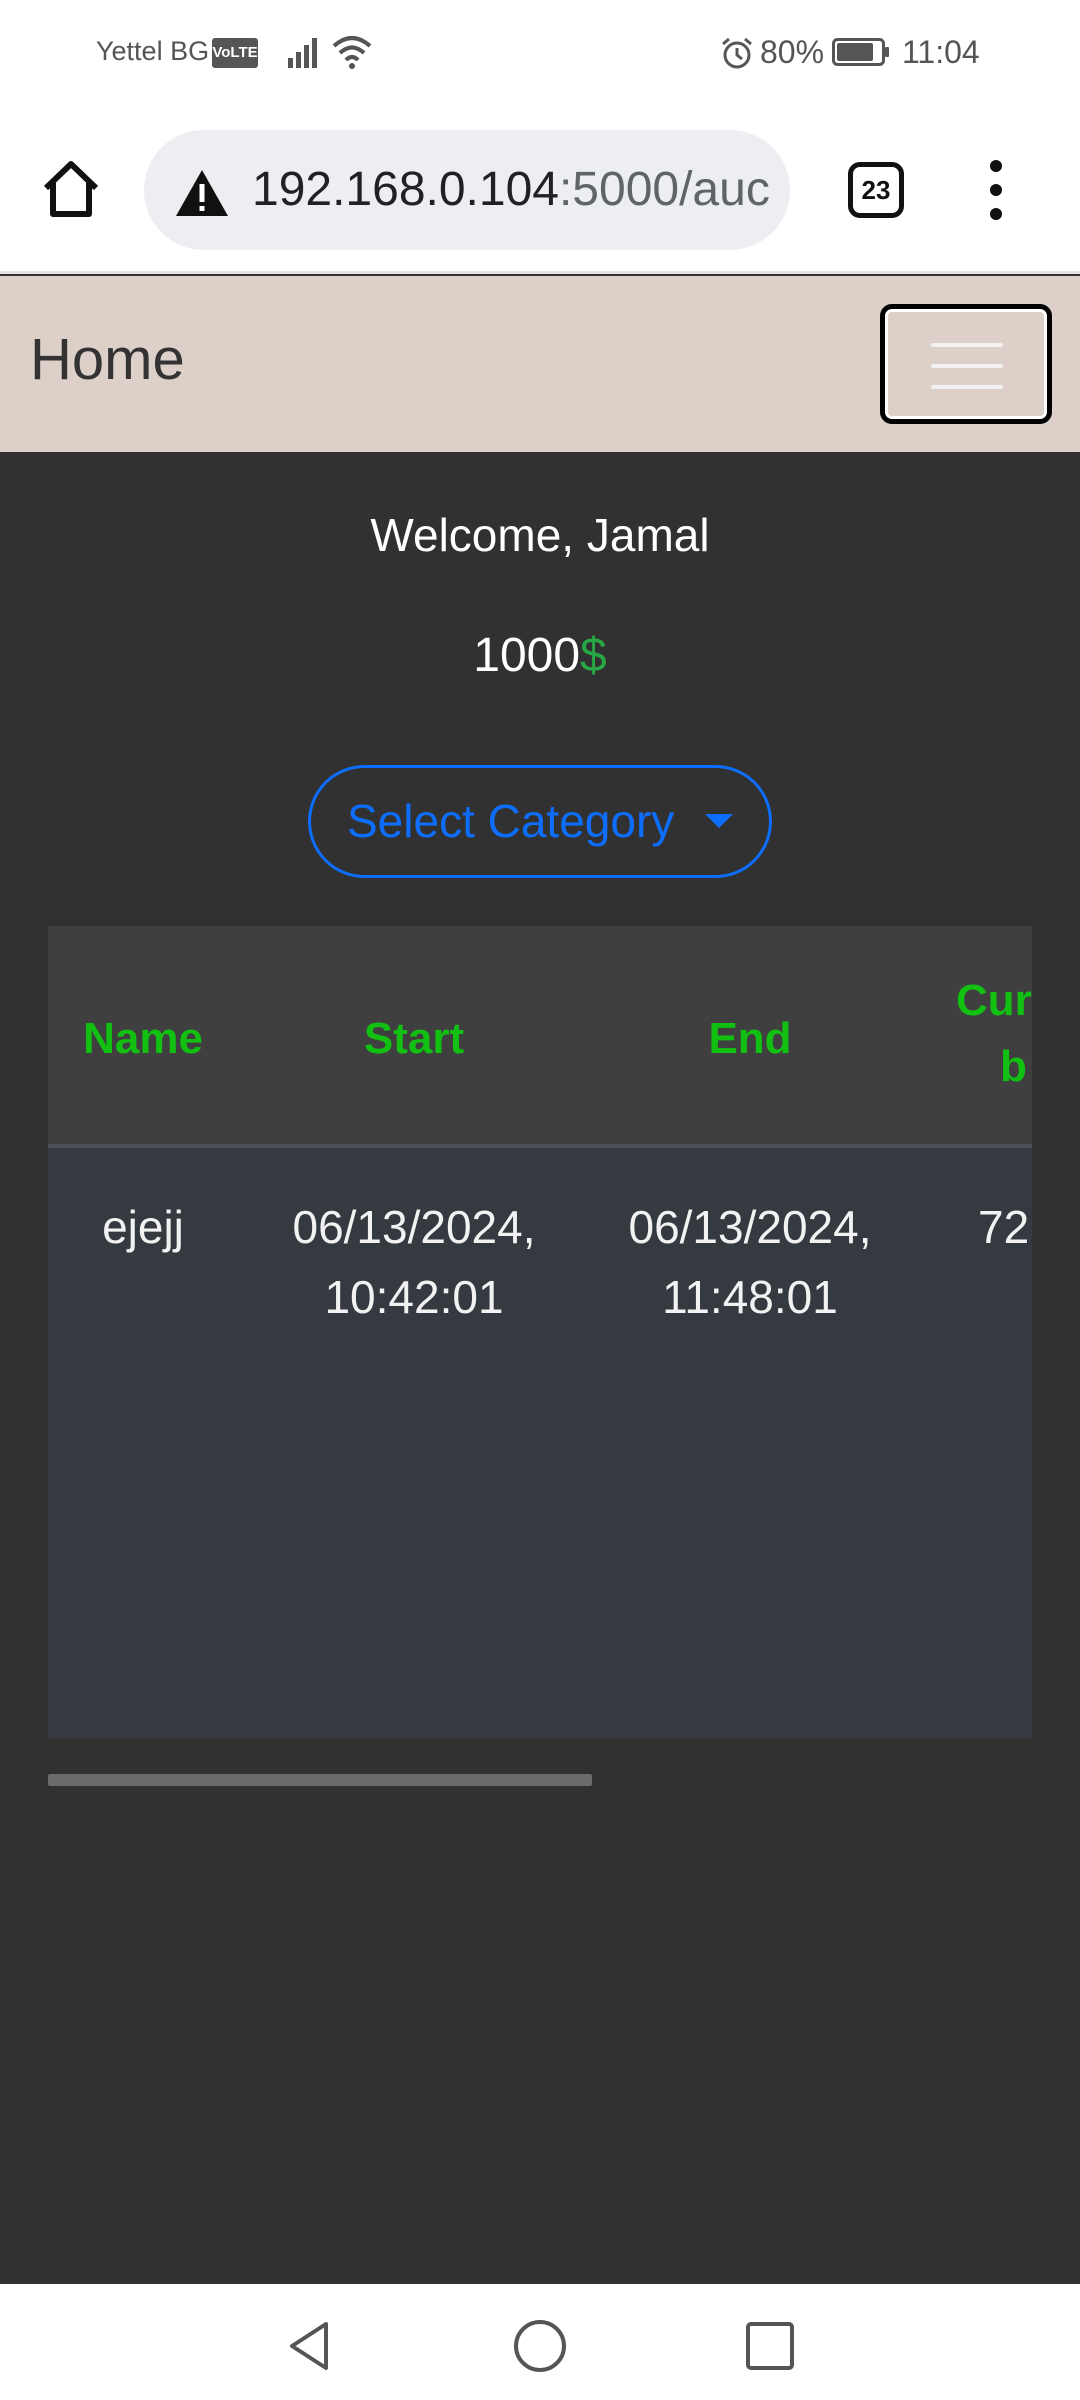 The height and width of the screenshot is (2400, 1080). What do you see at coordinates (414, 1297) in the screenshot?
I see `cell-start-time: 10:42:01` at bounding box center [414, 1297].